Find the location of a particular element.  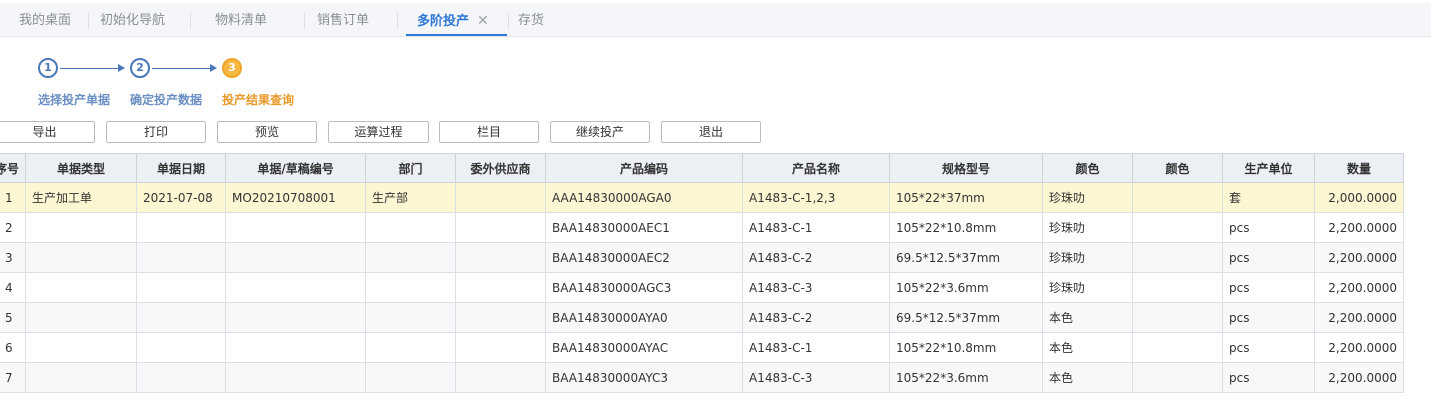

table-cell: MO20210708001 is located at coordinates (296, 197).